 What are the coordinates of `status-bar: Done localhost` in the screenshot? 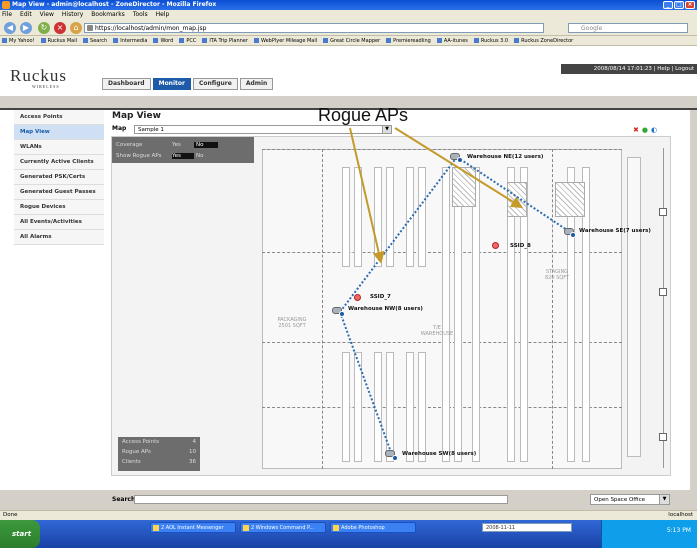 It's located at (348, 515).